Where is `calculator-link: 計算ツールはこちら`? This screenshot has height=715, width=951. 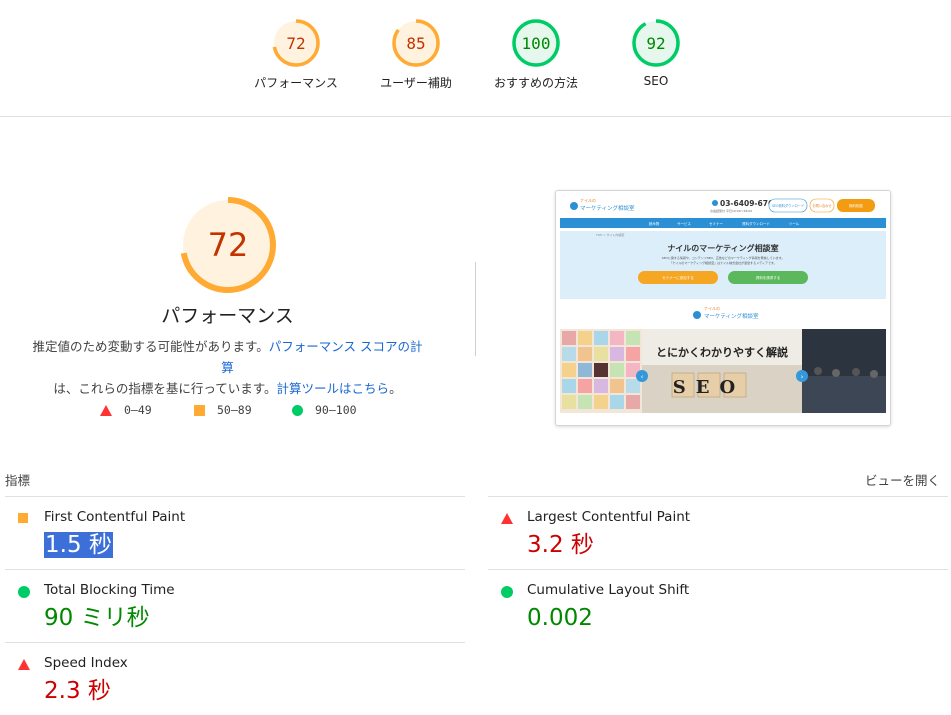
calculator-link: 計算ツールはこちら is located at coordinates (333, 388).